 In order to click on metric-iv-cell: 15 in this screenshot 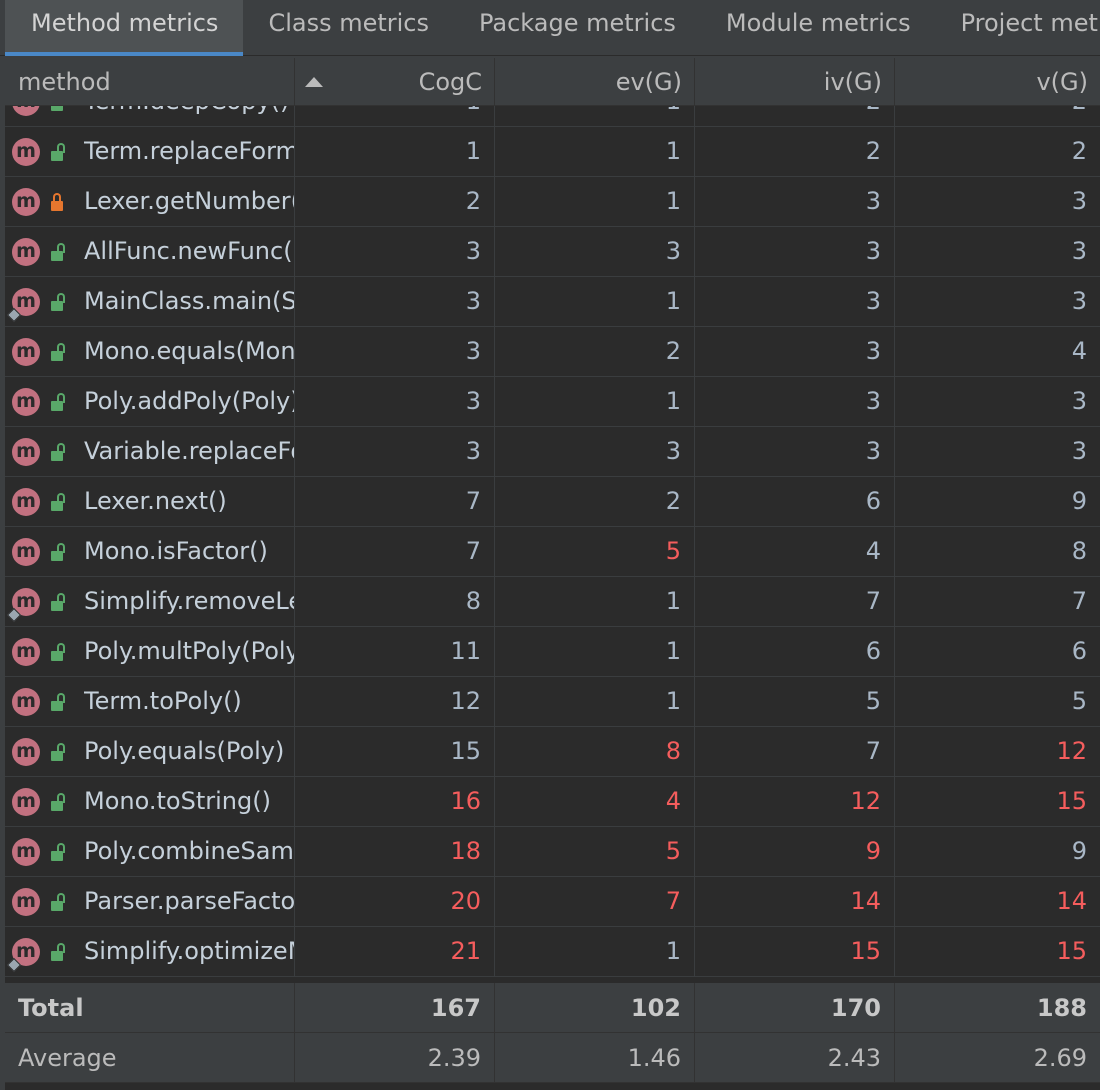, I will do `click(795, 951)`.